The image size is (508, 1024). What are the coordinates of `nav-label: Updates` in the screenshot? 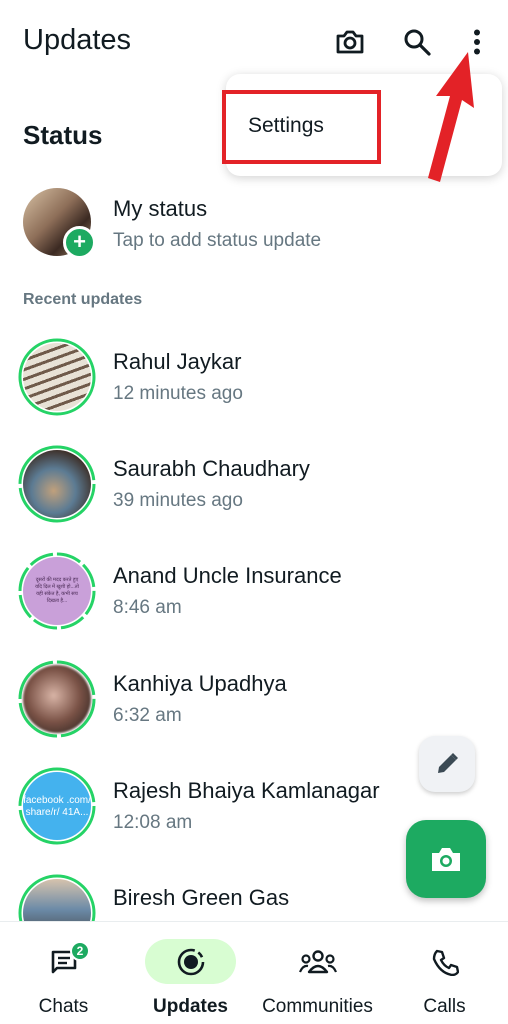 It's located at (190, 1006).